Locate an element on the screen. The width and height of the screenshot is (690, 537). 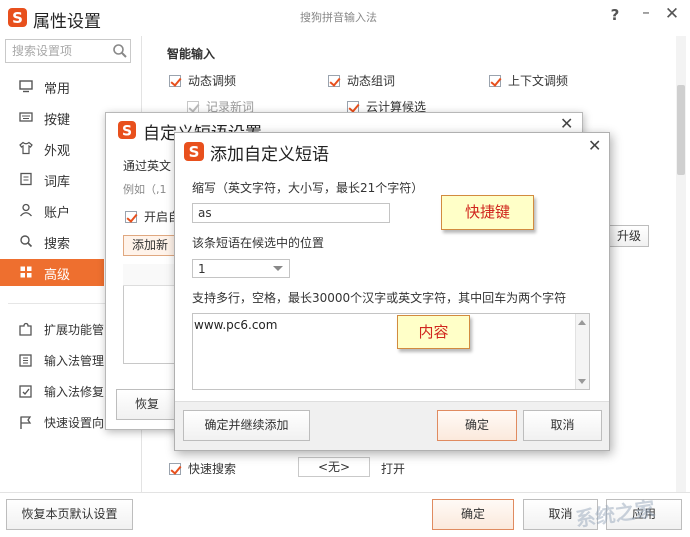
search-box is located at coordinates (68, 51).